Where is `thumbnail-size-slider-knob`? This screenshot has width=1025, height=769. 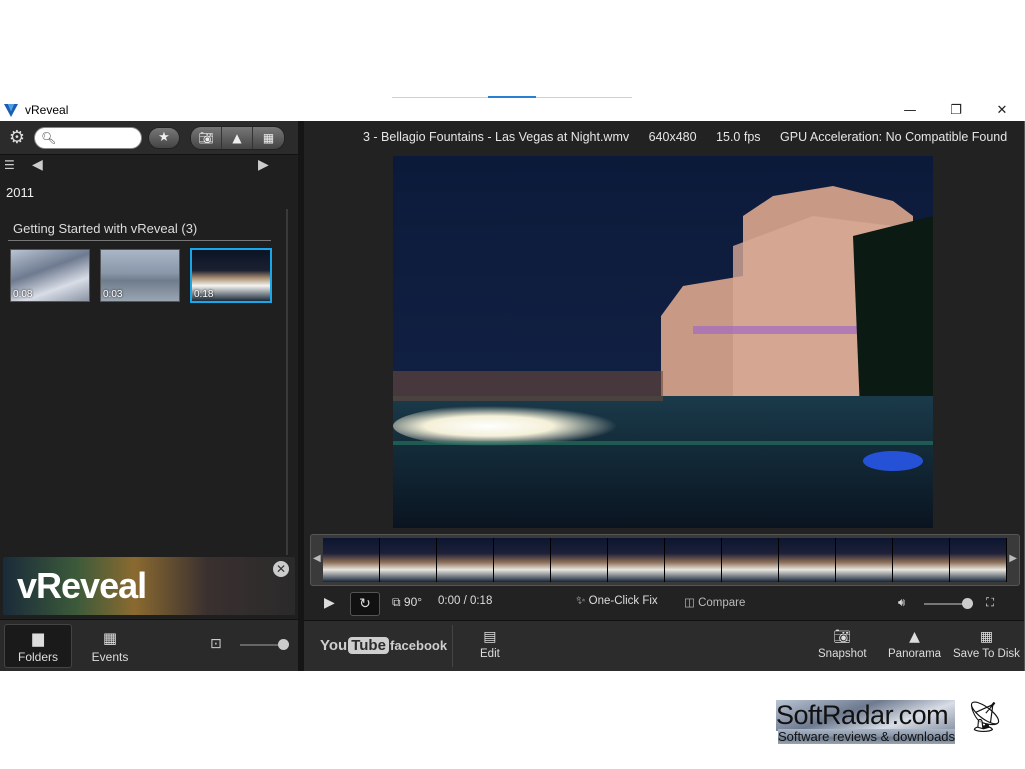
thumbnail-size-slider-knob is located at coordinates (284, 644).